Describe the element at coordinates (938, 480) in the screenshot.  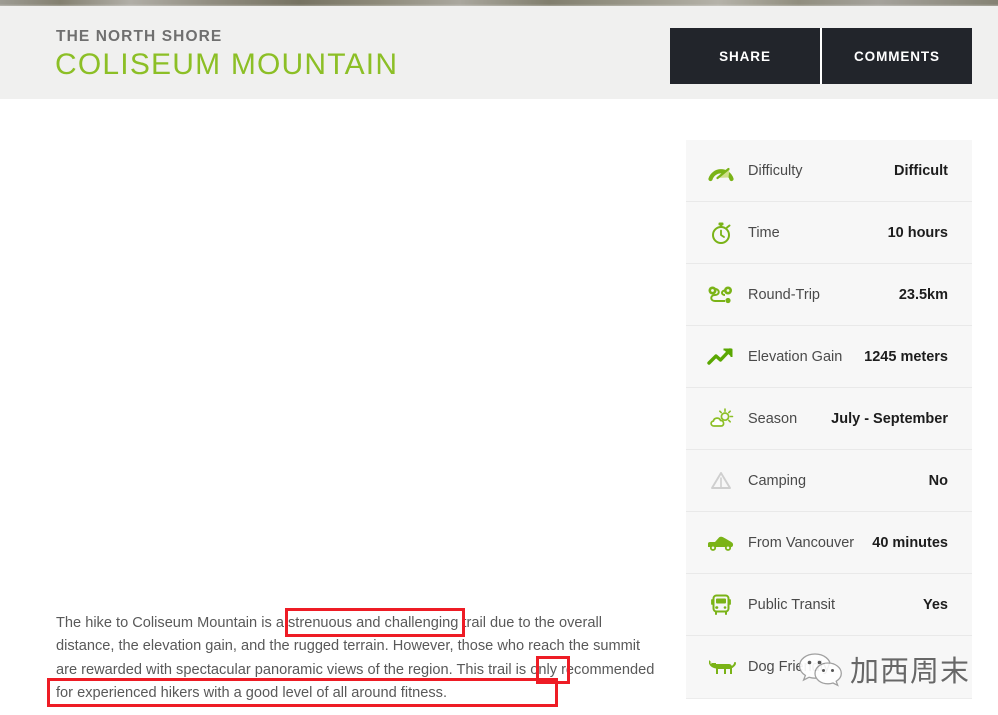
I see `info-value-camping: No` at that location.